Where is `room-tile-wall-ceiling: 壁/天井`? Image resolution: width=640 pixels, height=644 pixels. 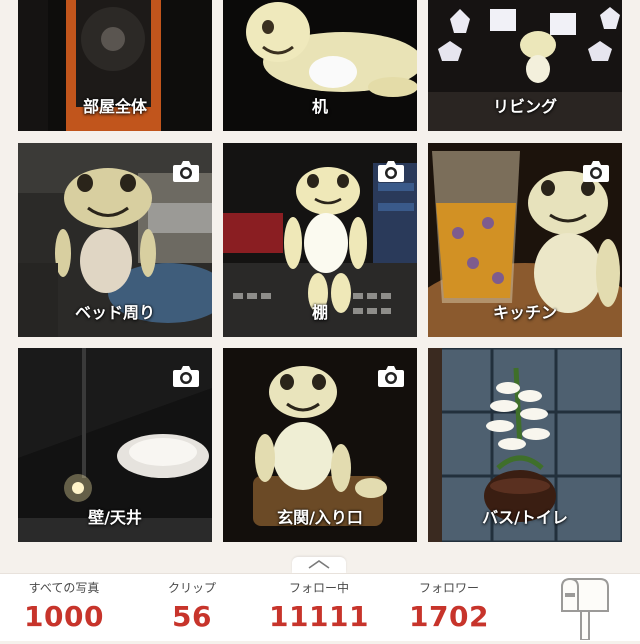
room-tile-wall-ceiling: 壁/天井 is located at coordinates (115, 445).